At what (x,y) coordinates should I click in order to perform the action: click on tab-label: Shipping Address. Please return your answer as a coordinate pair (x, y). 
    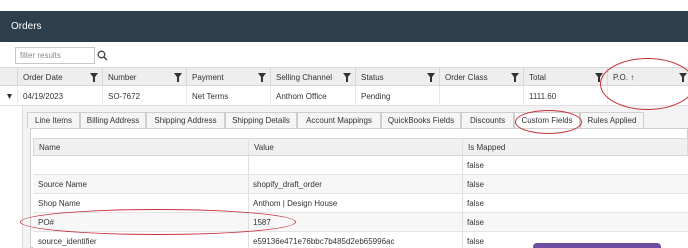
    Looking at the image, I should click on (185, 120).